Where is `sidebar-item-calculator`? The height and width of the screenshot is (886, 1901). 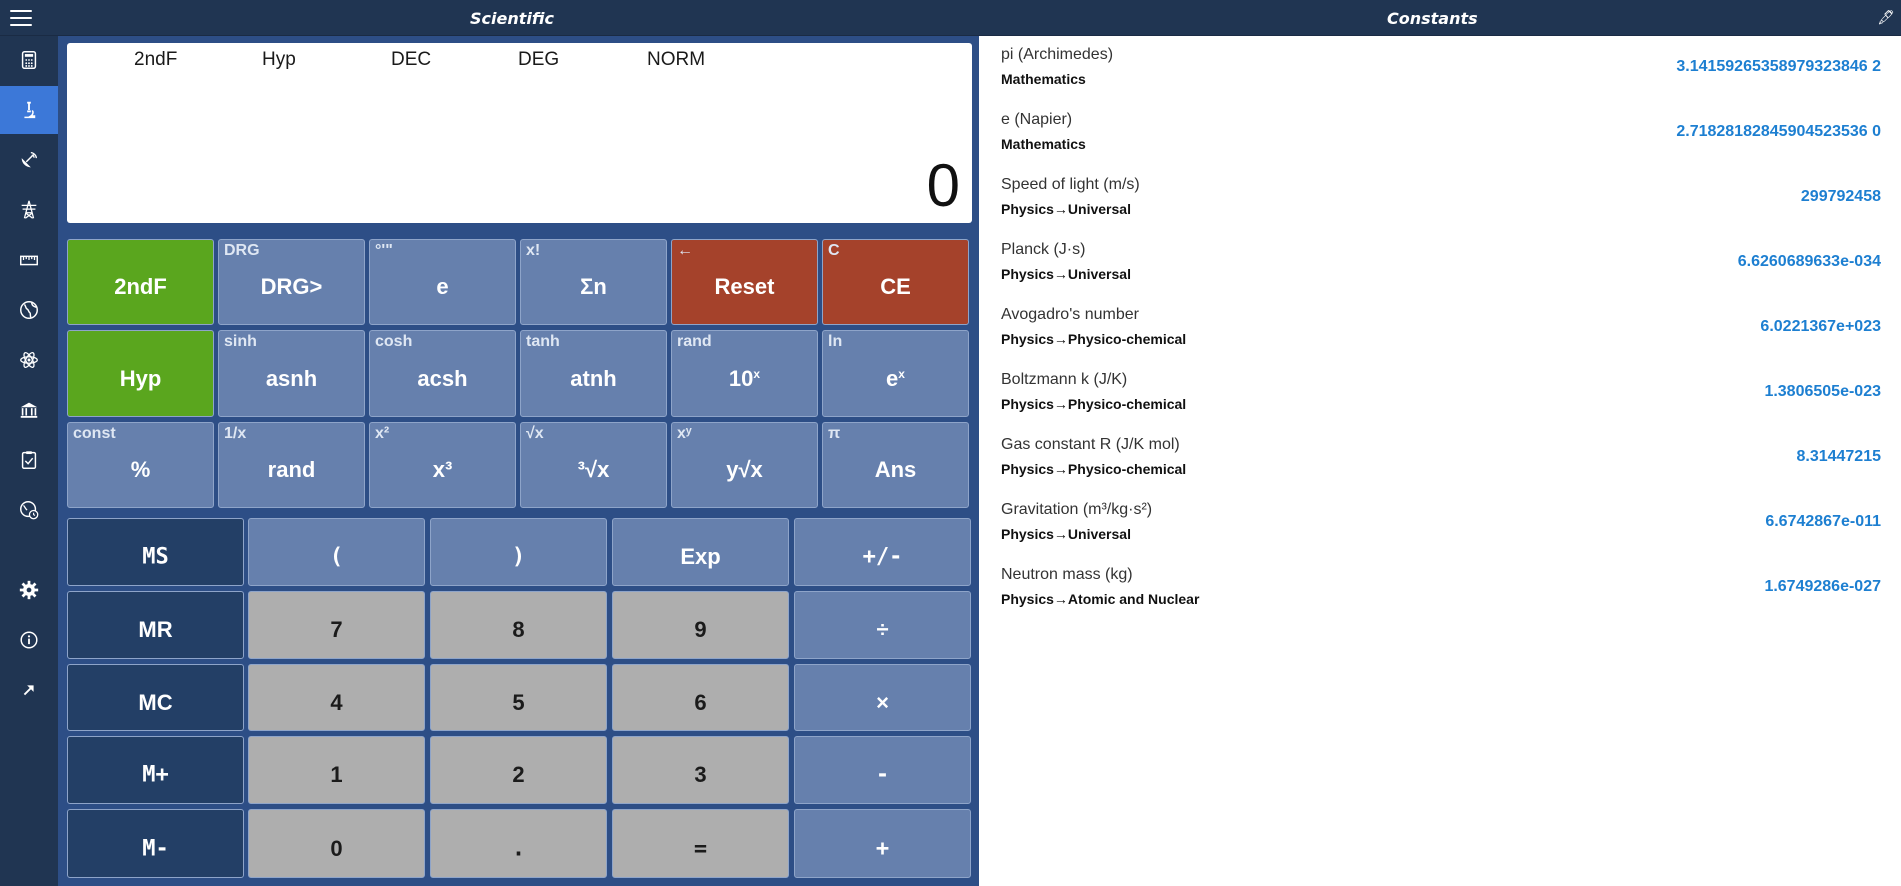
sidebar-item-calculator is located at coordinates (29, 60).